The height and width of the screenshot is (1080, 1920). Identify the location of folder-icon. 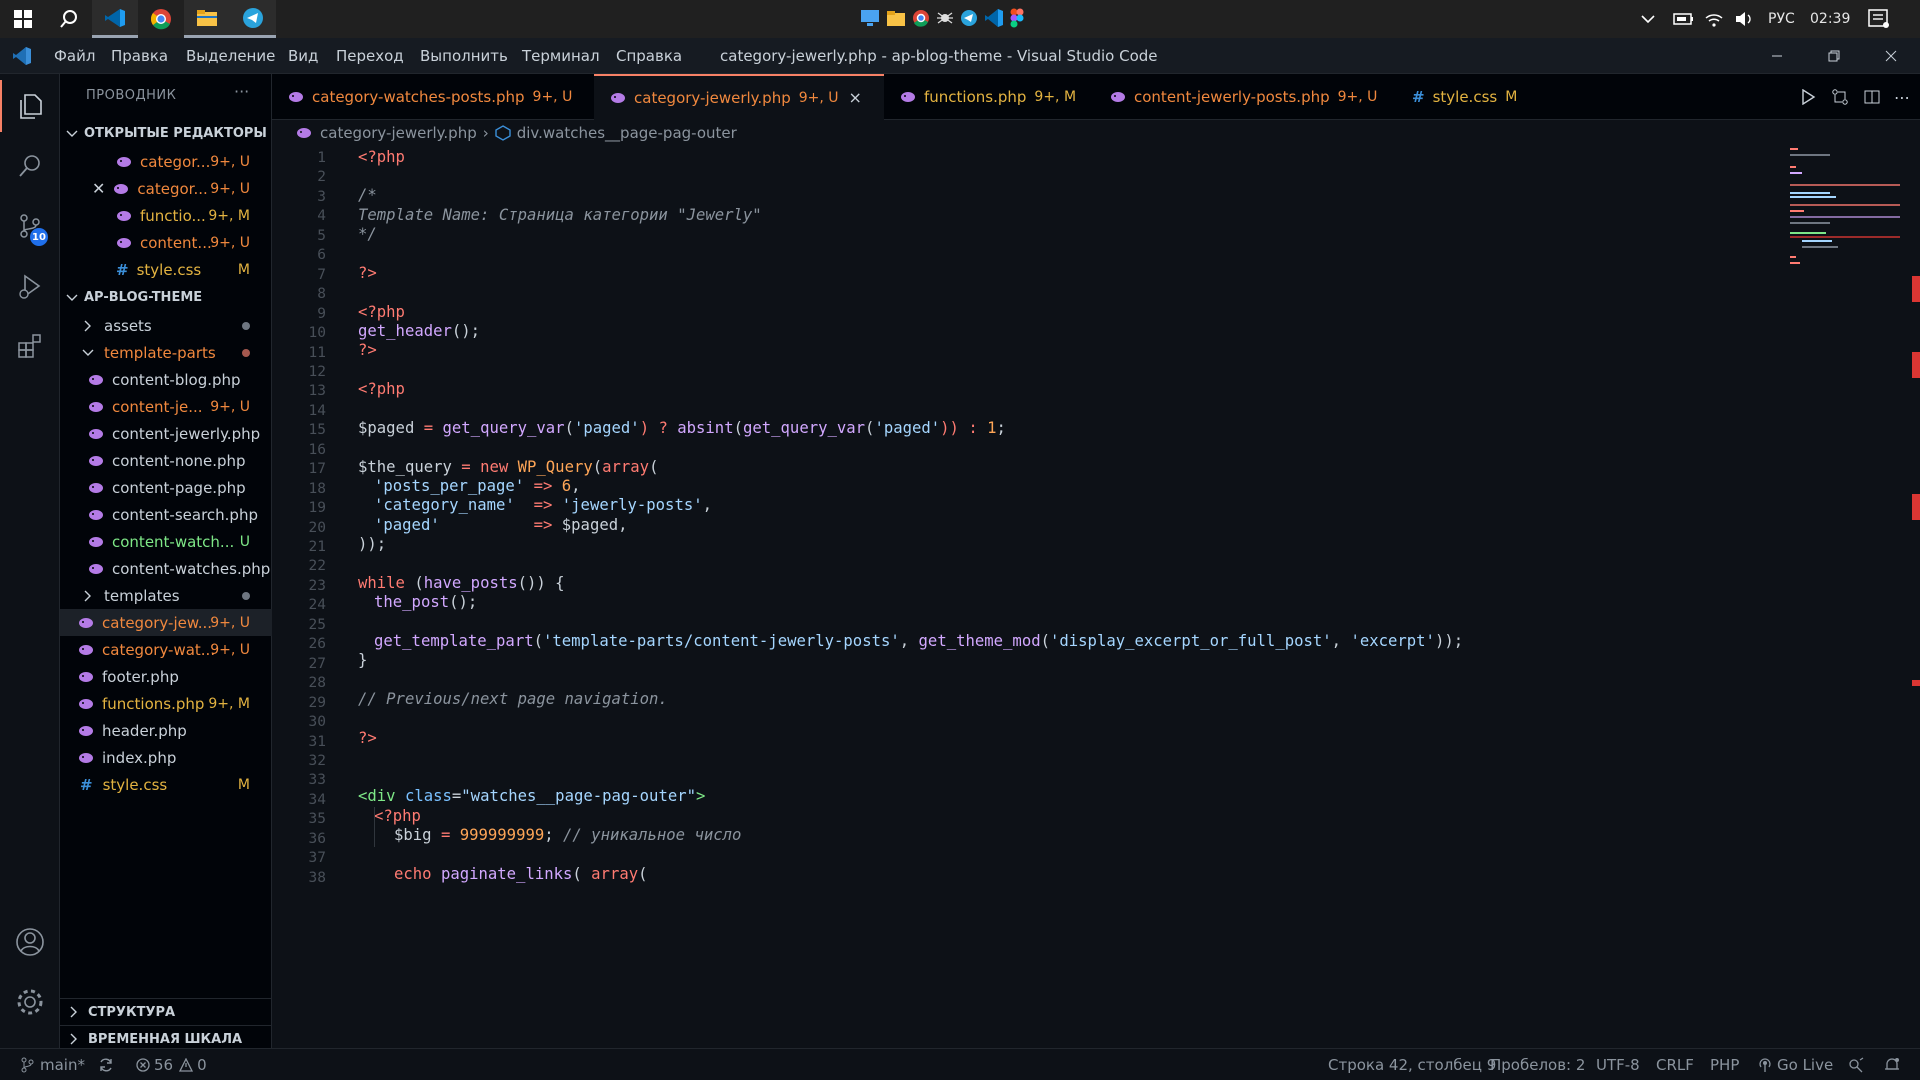
(896, 18).